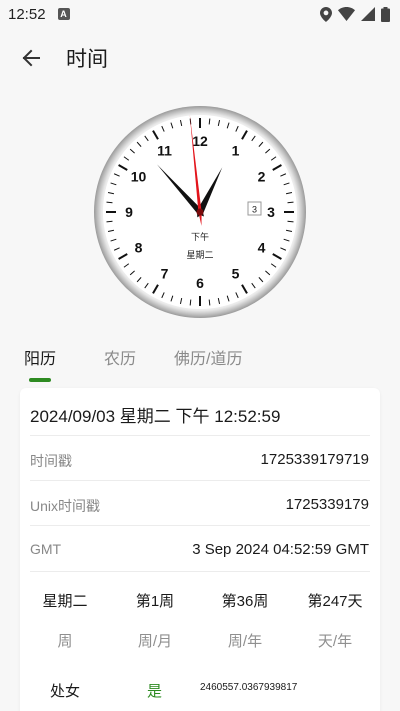 The image size is (400, 711). I want to click on tab-indicator, so click(40, 380).